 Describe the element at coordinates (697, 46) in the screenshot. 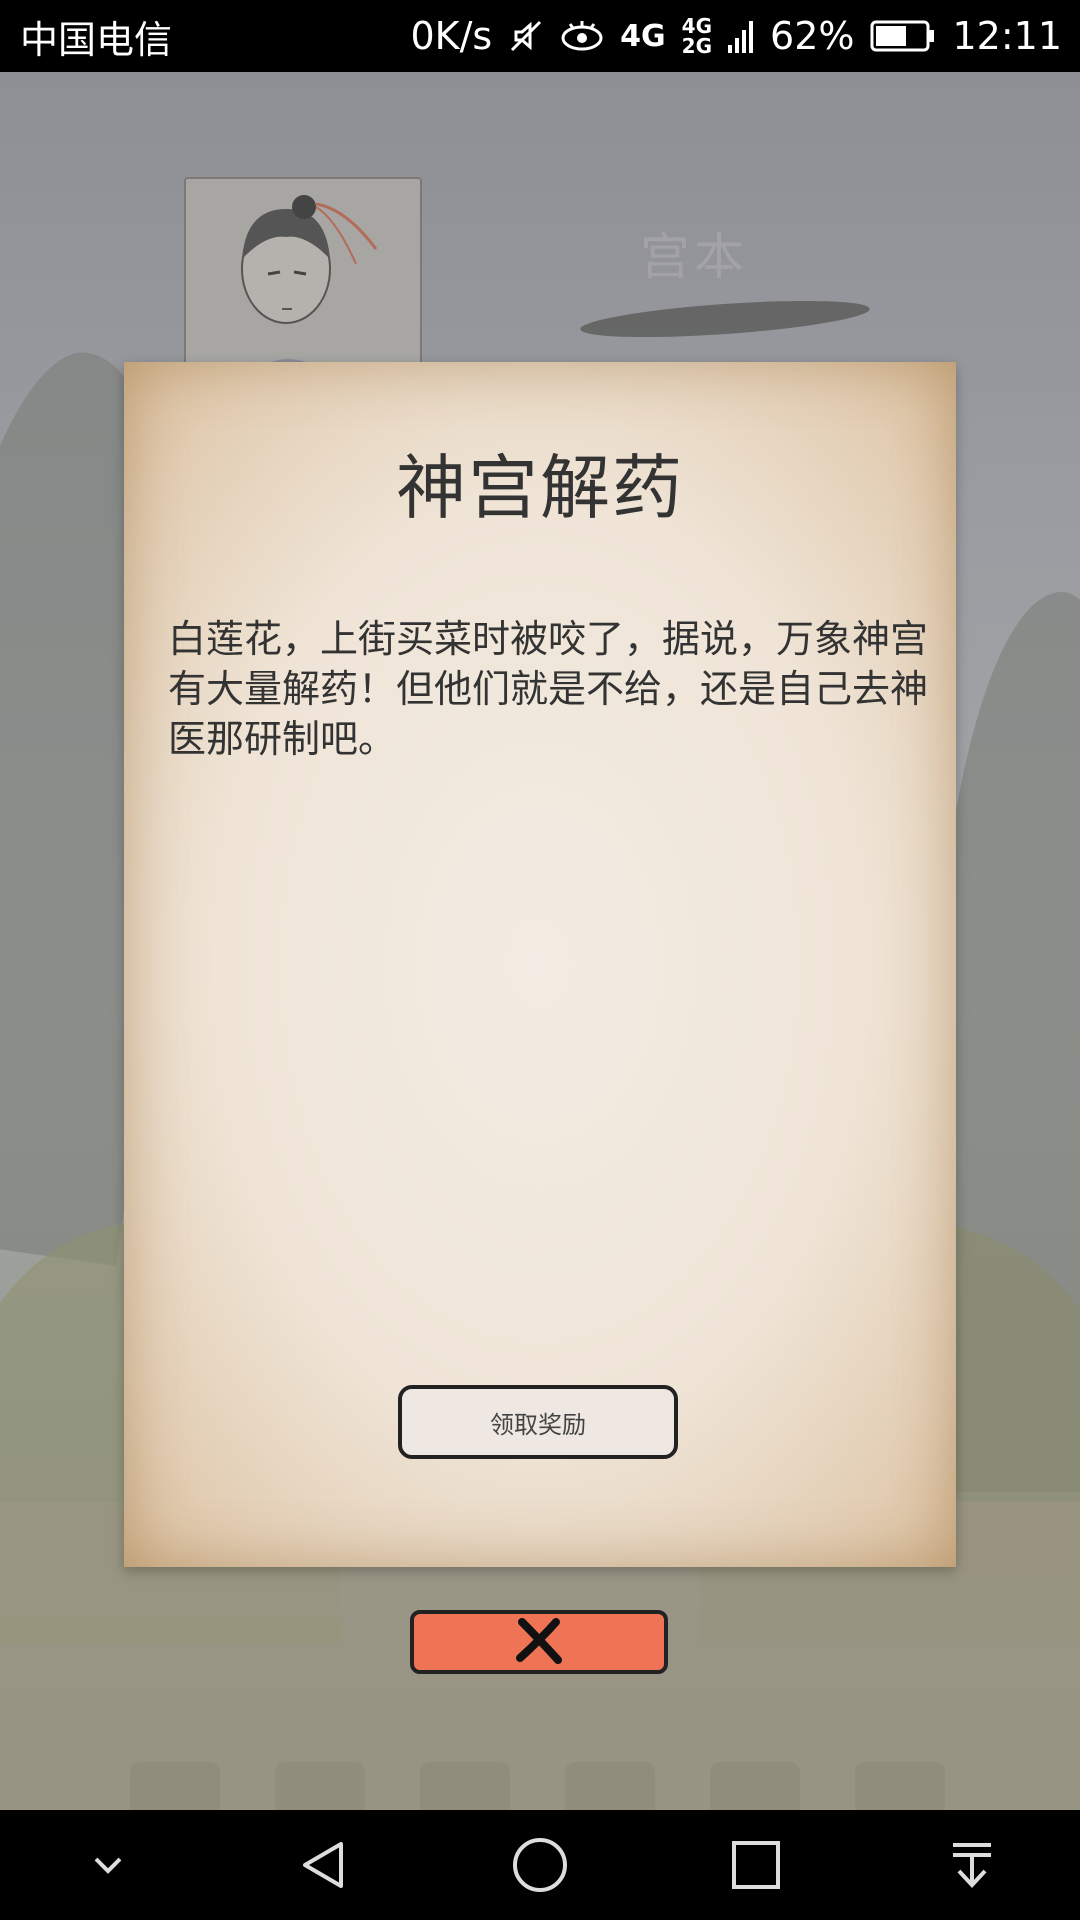

I see `network-type-tertiary: 2G` at that location.